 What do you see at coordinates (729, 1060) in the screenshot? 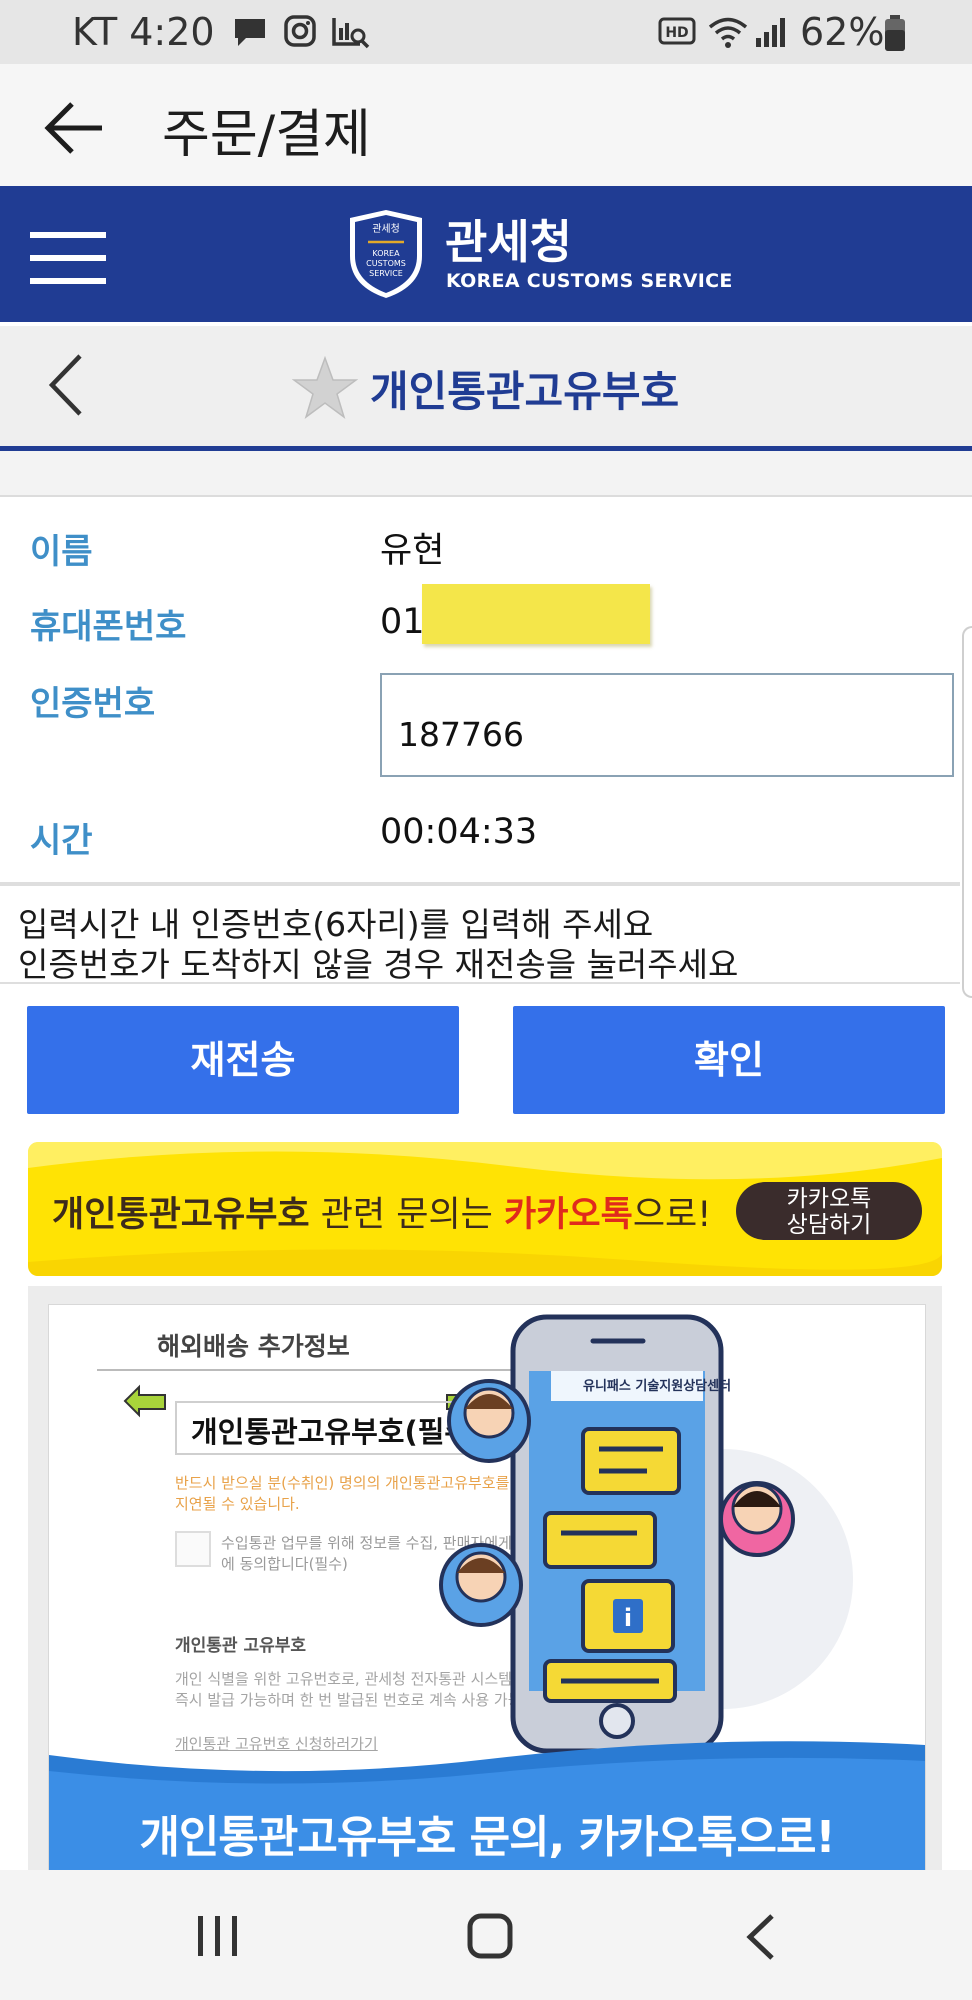
I see `confirm-button: 확인` at bounding box center [729, 1060].